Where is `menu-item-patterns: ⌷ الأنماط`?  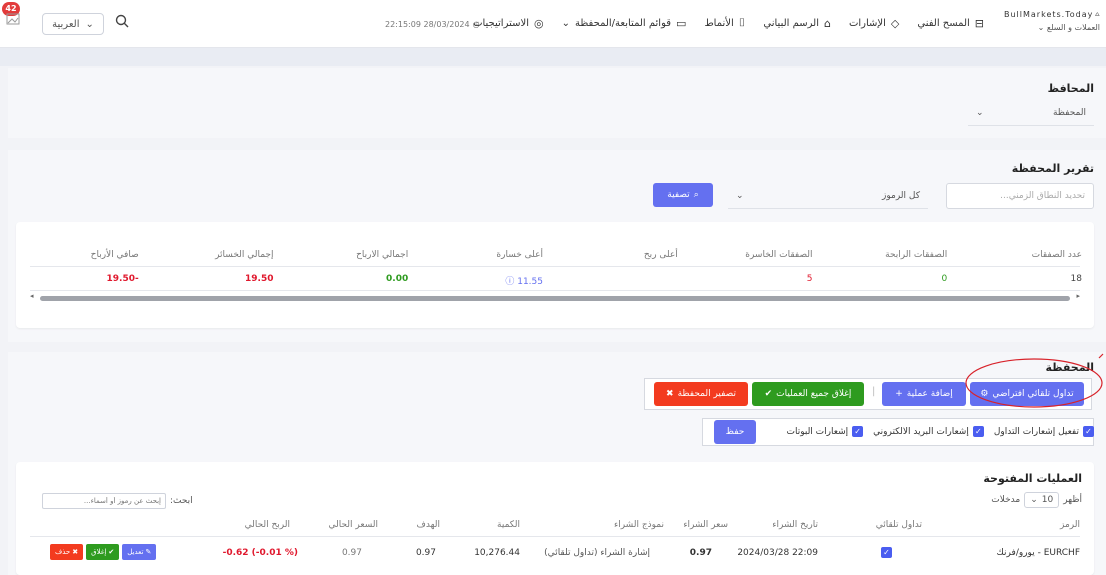
menu-item-patterns: ⌷ الأنماط is located at coordinates (724, 23).